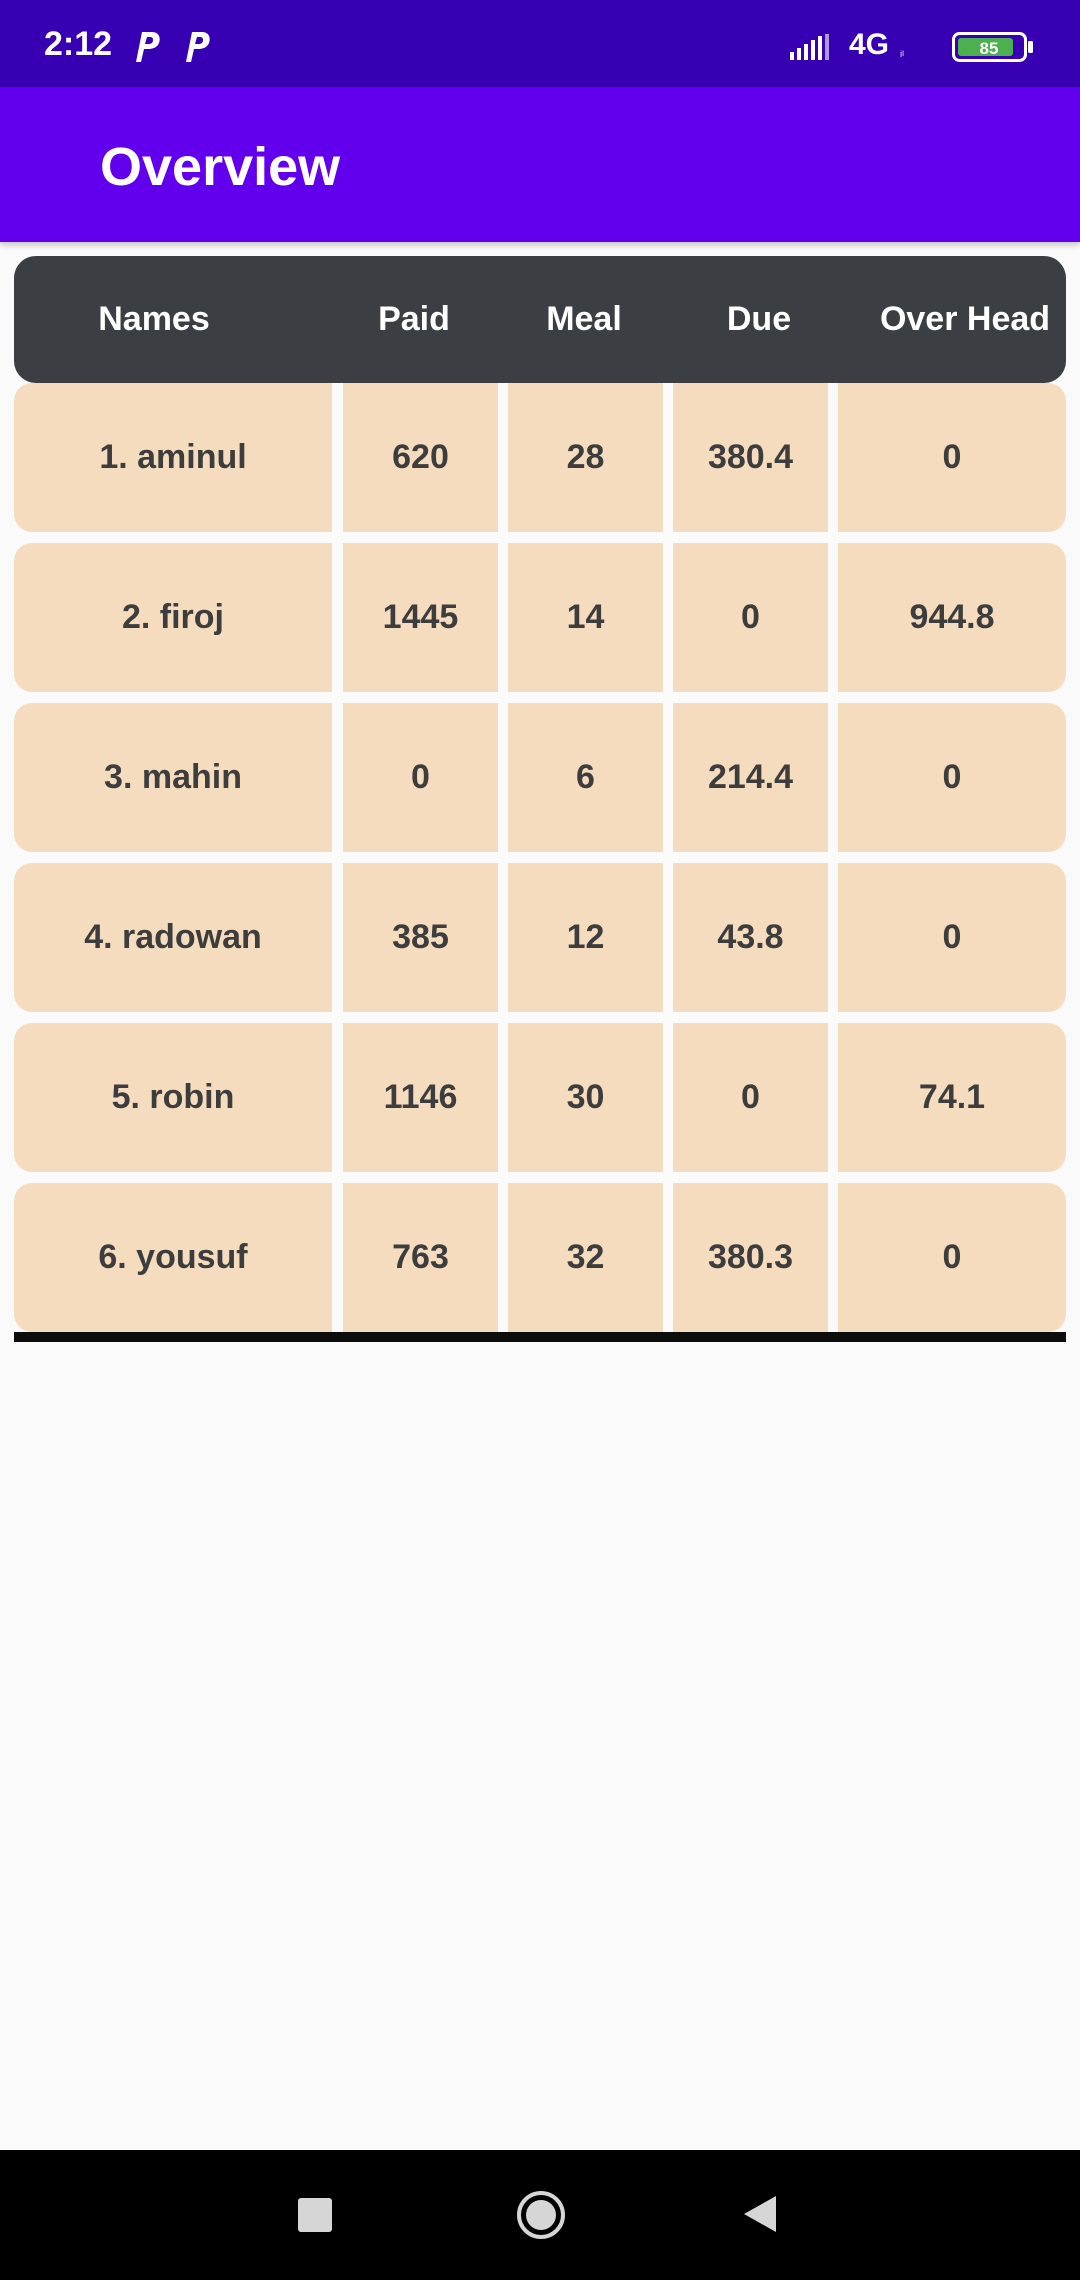 This screenshot has height=2280, width=1080. I want to click on cell-name: 3. mahin, so click(173, 777).